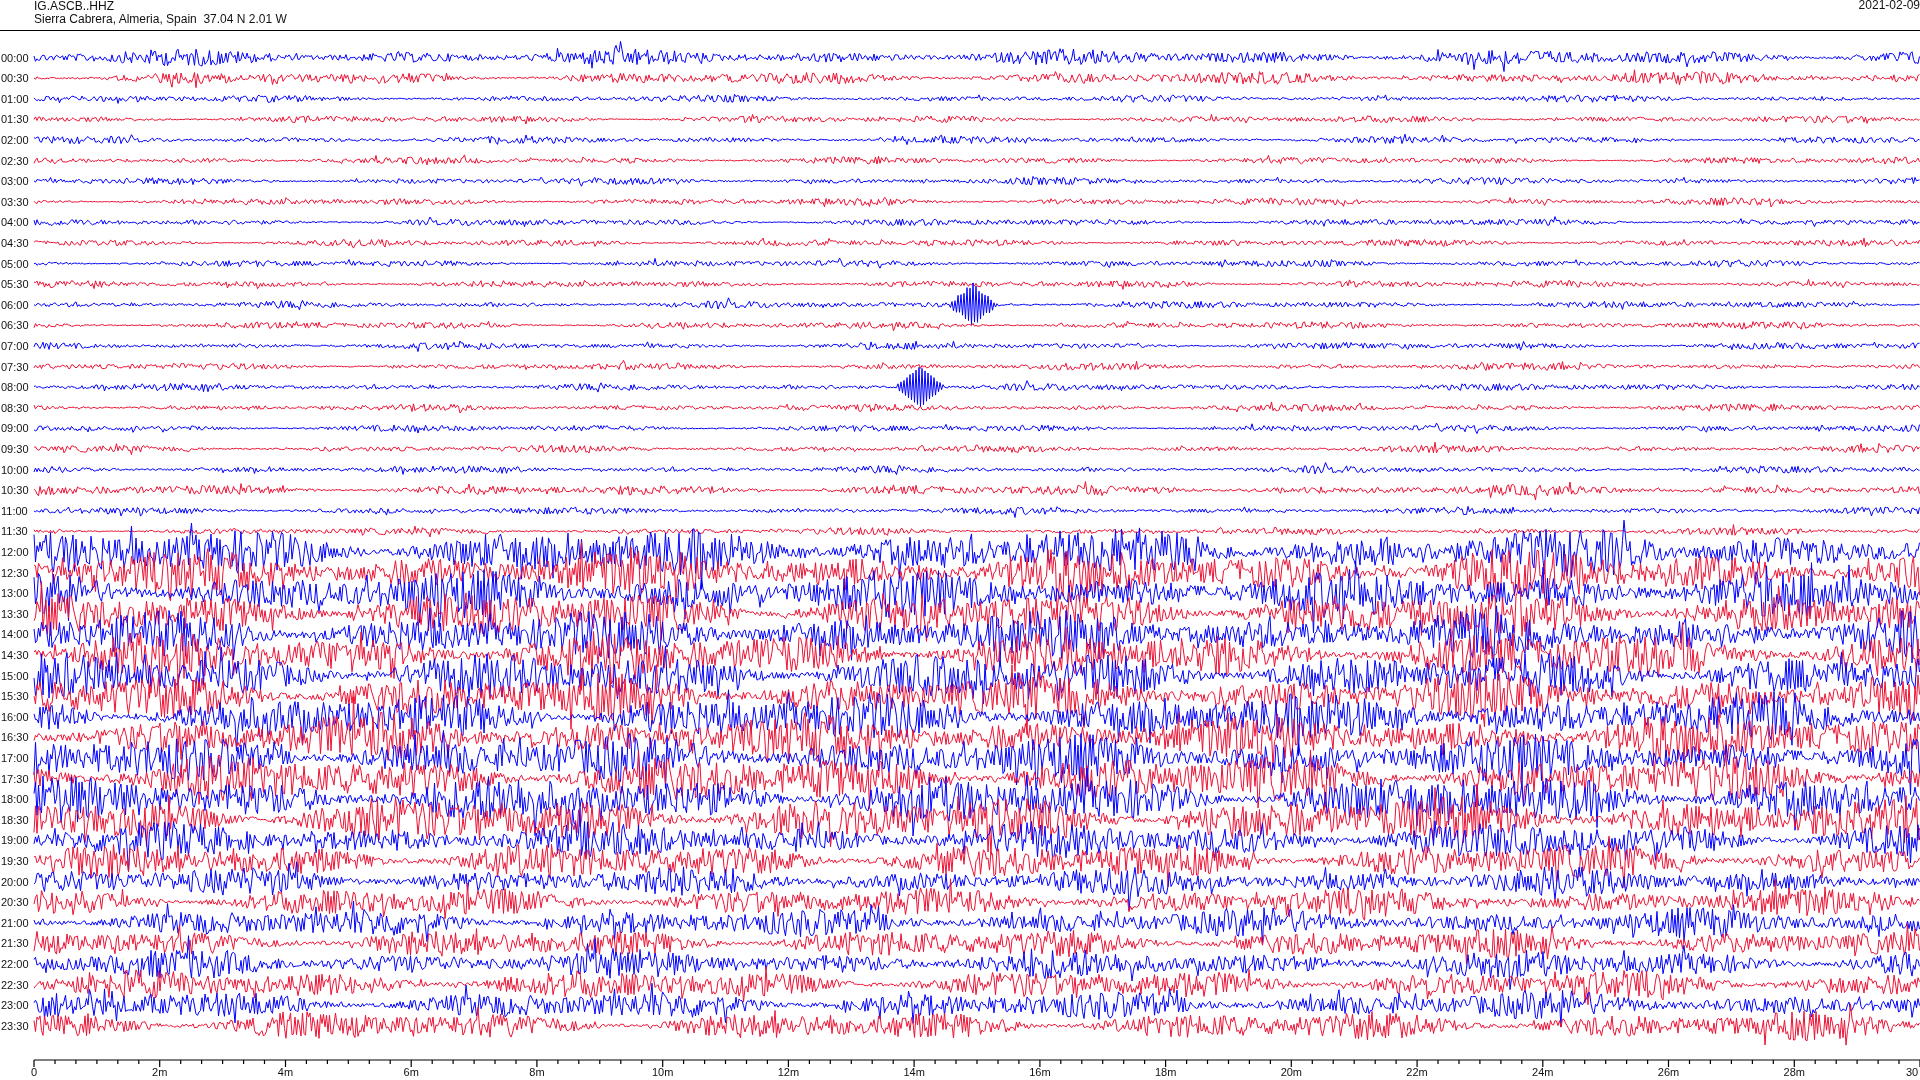 The height and width of the screenshot is (1080, 1920). Describe the element at coordinates (788, 1072) in the screenshot. I see `tick-label: 12m` at that location.